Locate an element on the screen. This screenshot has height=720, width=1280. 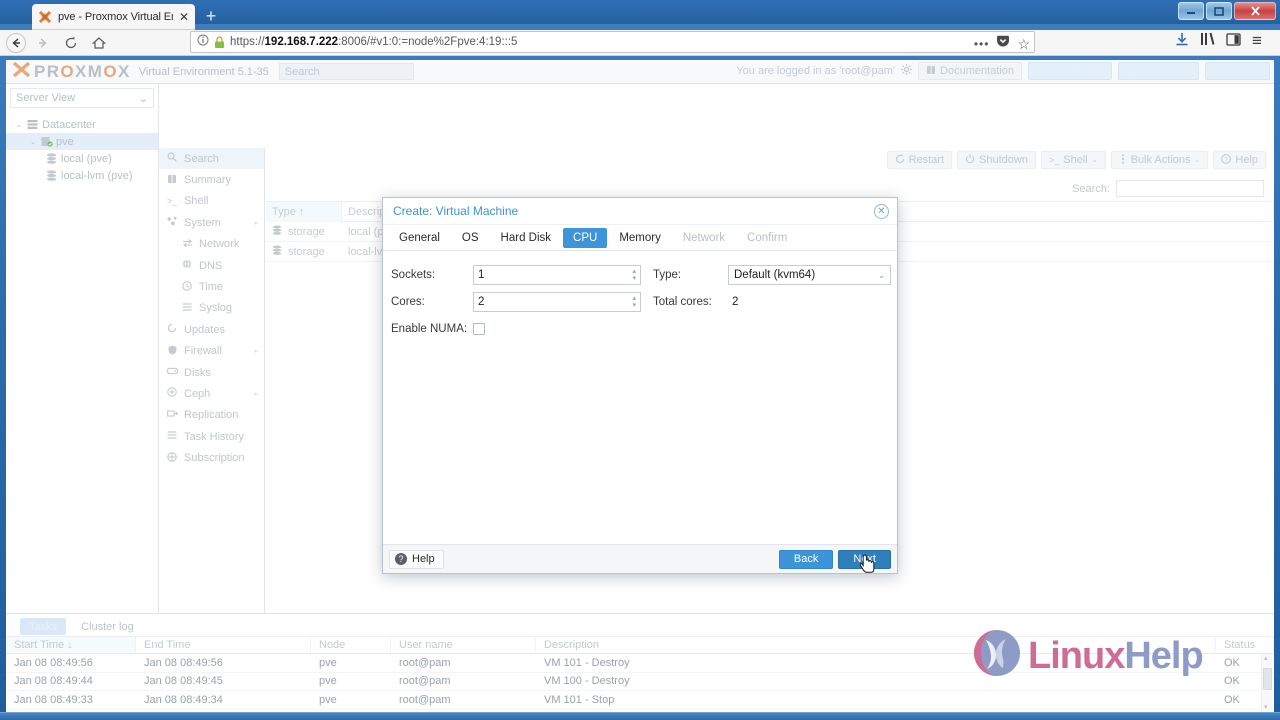
menu-item-label: Shell is located at coordinates (196, 201).